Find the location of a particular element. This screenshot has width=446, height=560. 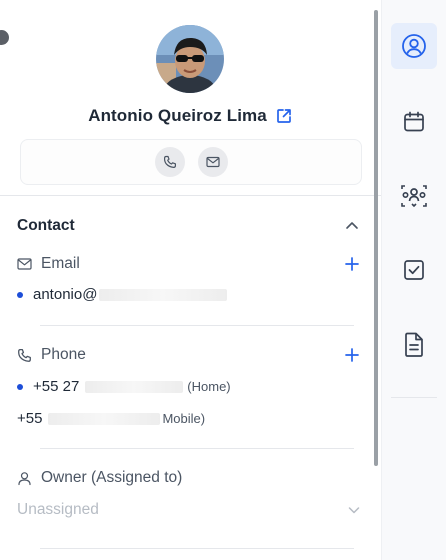

team-icon is located at coordinates (414, 196).